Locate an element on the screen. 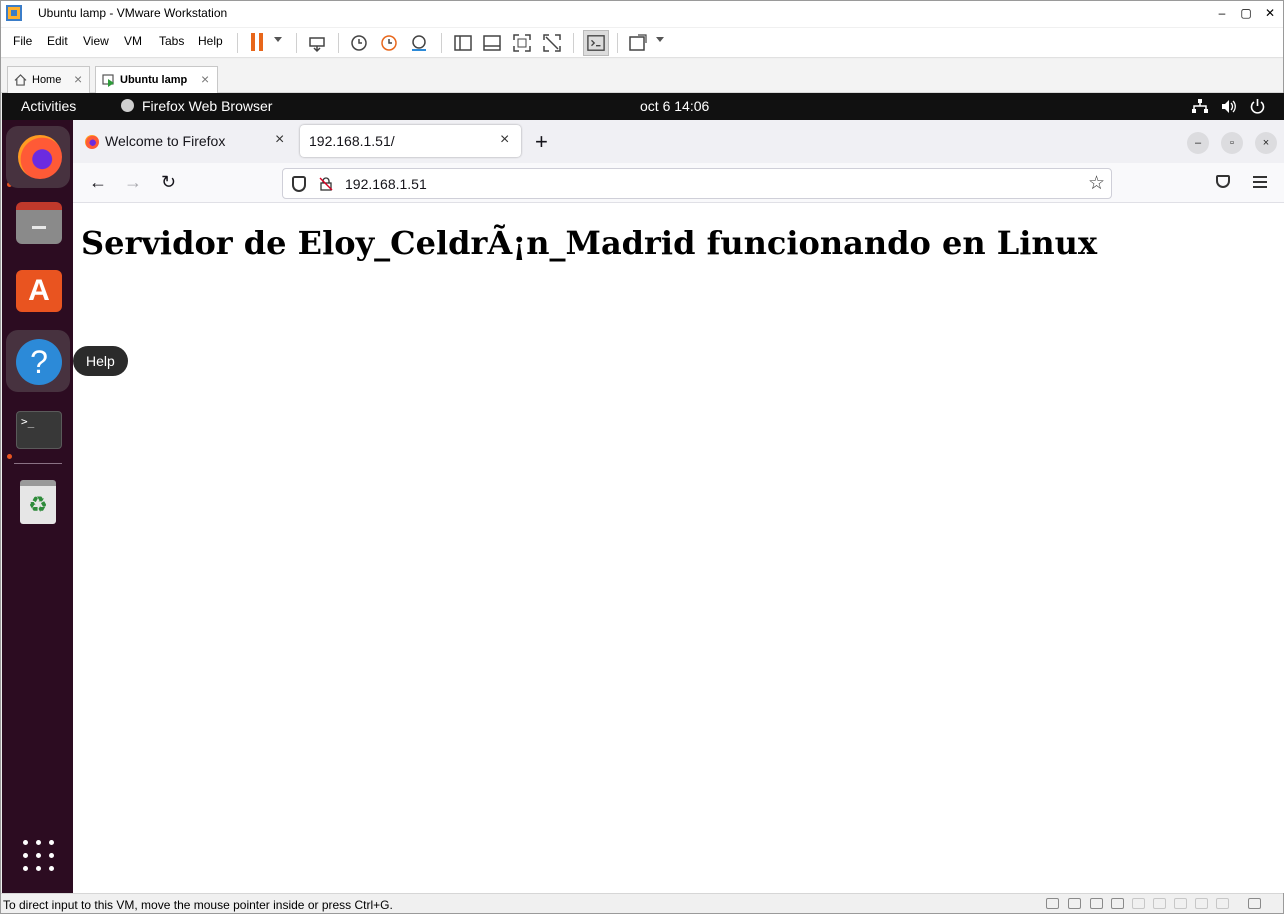 This screenshot has width=1284, height=914. tab-welcome-to-firefox: Welcome to Firefox × is located at coordinates (185, 141).